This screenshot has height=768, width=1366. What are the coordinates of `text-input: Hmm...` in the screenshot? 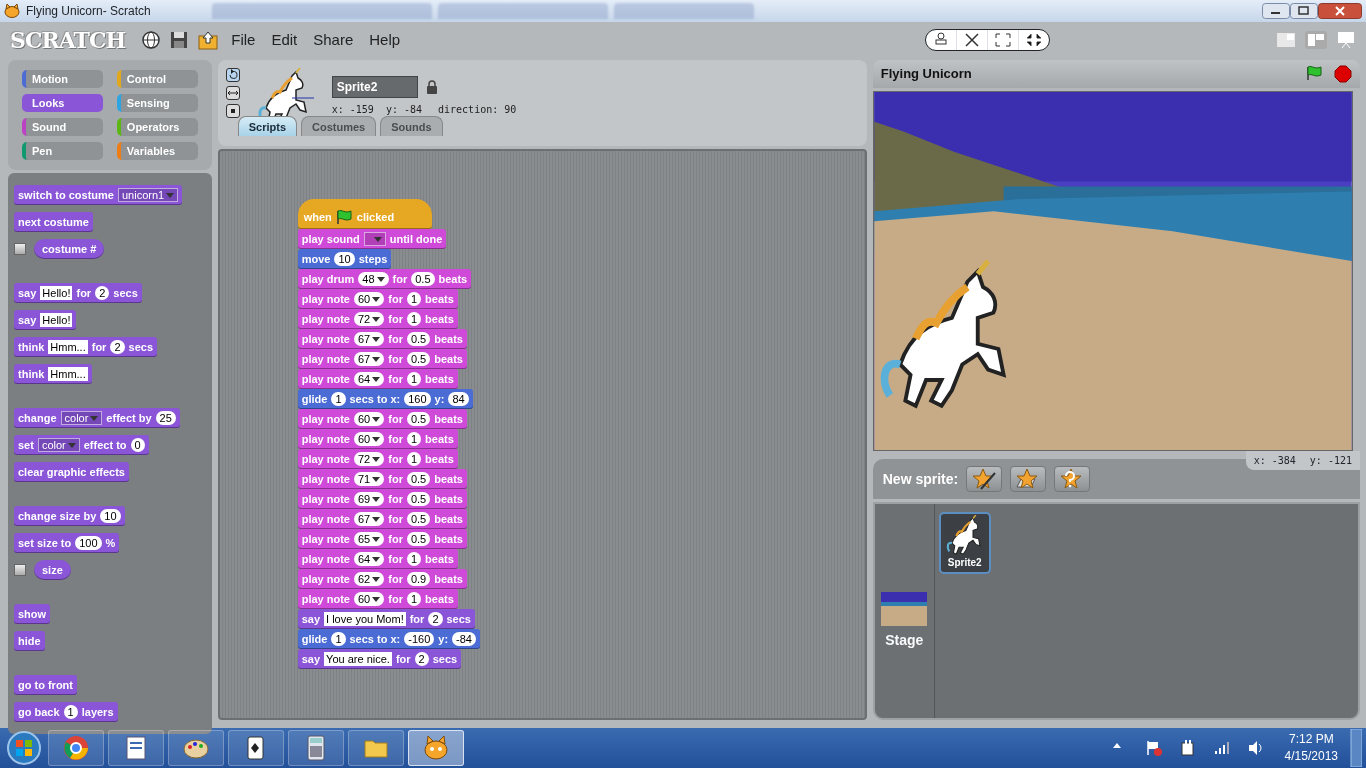 It's located at (68, 347).